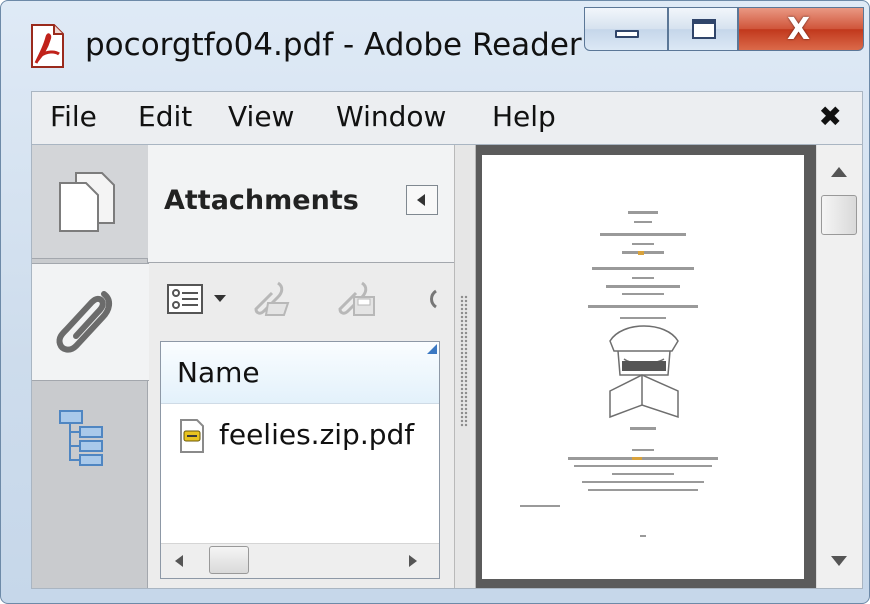  Describe the element at coordinates (391, 116) in the screenshot. I see `menu-window: Window` at that location.